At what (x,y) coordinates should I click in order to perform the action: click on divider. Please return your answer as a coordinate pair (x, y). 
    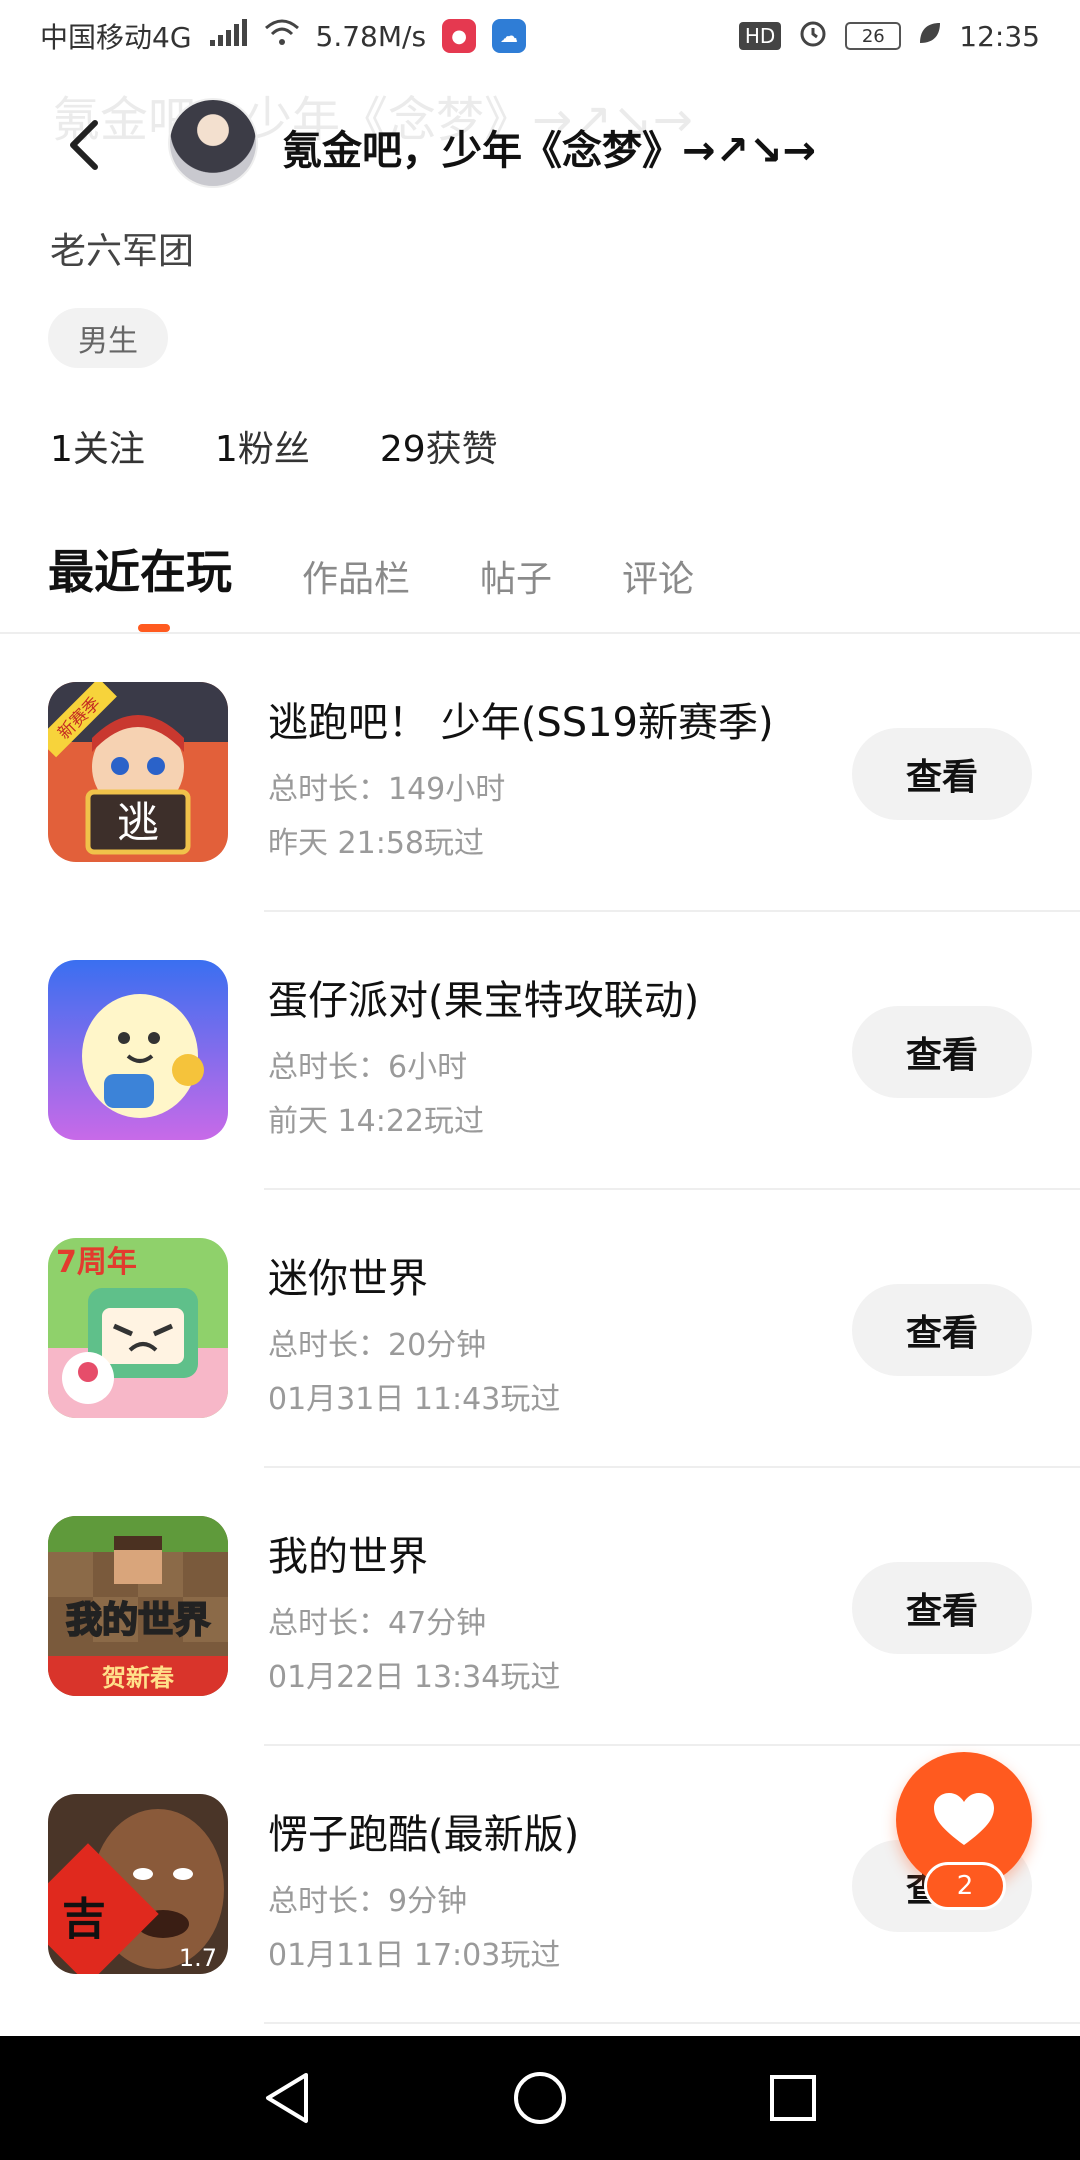
    Looking at the image, I should click on (672, 2023).